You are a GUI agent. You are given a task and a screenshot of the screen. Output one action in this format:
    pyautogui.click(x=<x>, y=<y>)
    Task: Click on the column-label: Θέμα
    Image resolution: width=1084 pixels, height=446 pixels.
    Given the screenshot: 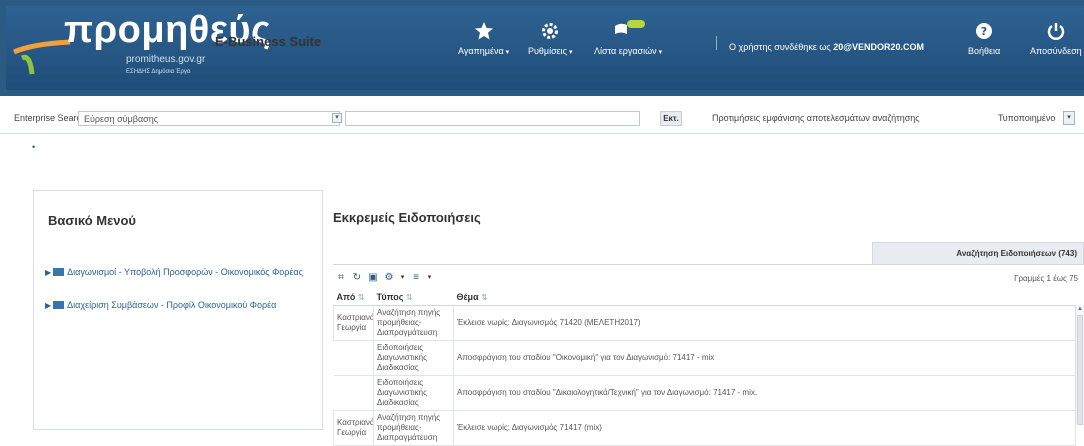 What is the action you would take?
    pyautogui.click(x=467, y=296)
    